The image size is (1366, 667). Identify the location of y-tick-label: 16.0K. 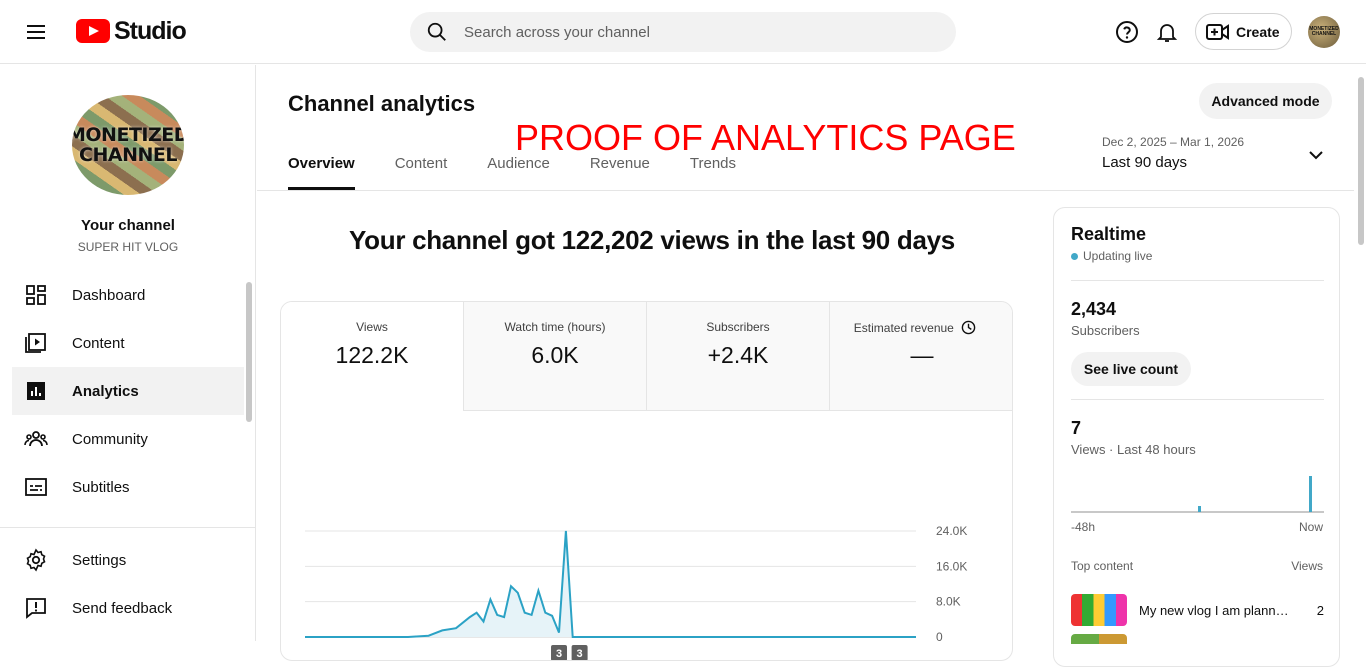
(951, 566).